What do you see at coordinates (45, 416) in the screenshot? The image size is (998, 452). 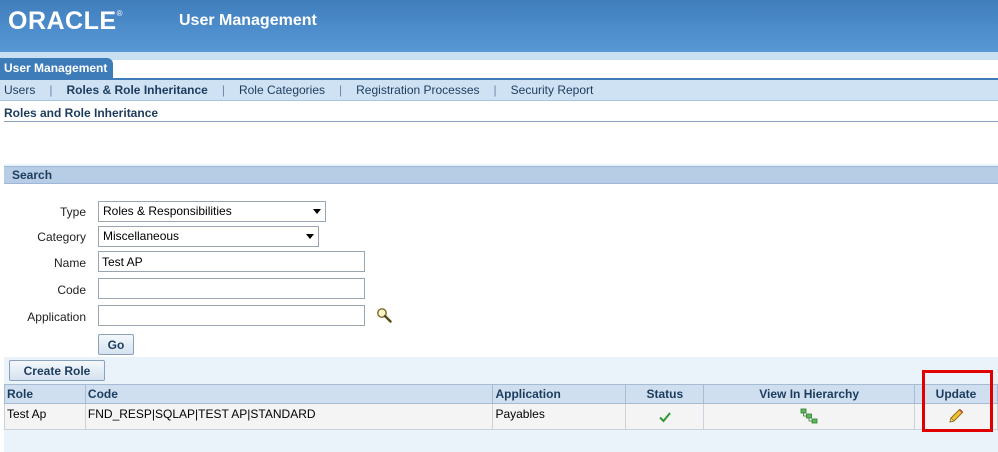 I see `cell-role: Test Ap` at bounding box center [45, 416].